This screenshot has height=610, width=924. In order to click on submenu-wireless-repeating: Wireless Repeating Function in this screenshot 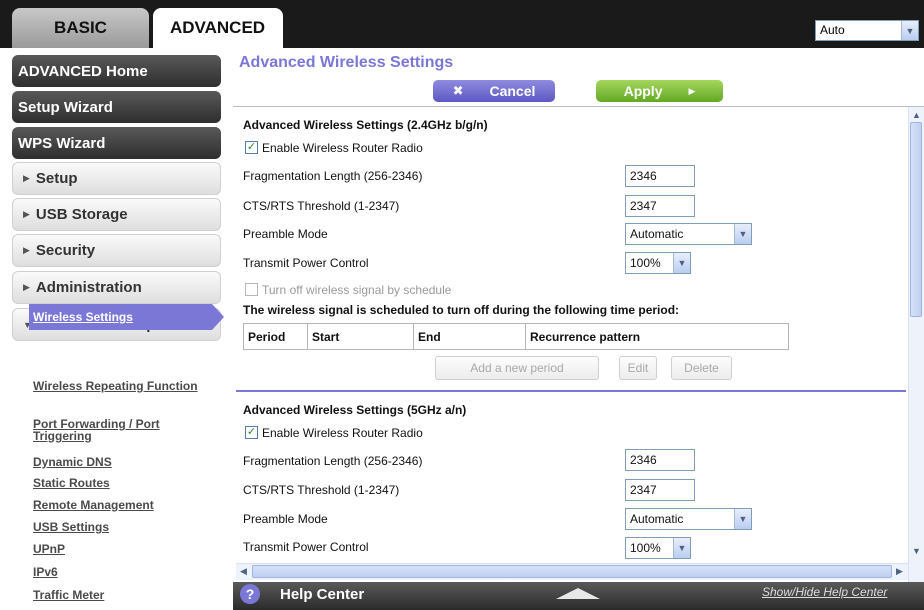, I will do `click(123, 386)`.